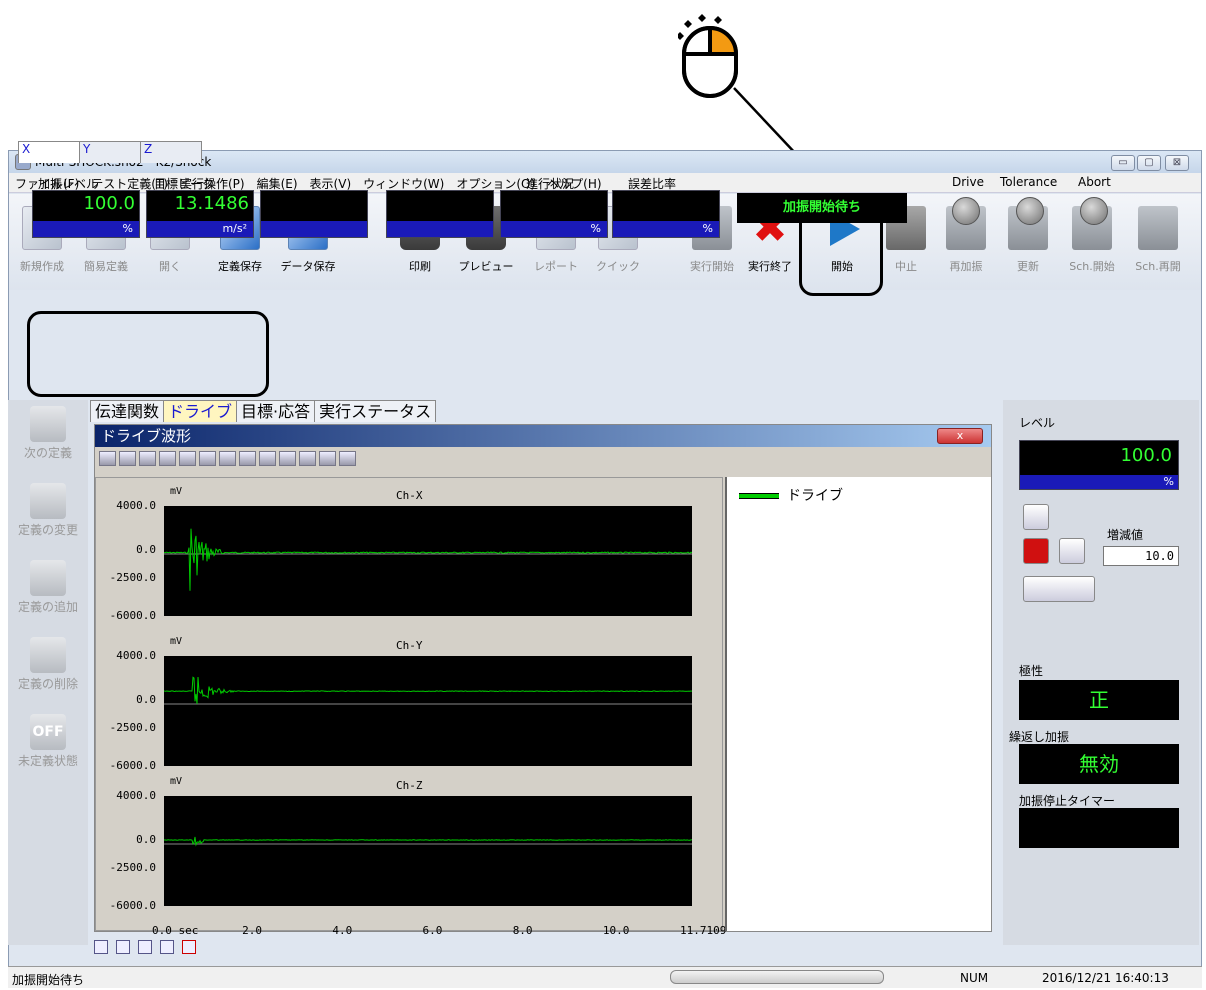 This screenshot has height=990, width=1206. I want to click on channel-0: Ch-X mV 4000.0 0.0 -2500.0 -6000.0, so click(409, 561).